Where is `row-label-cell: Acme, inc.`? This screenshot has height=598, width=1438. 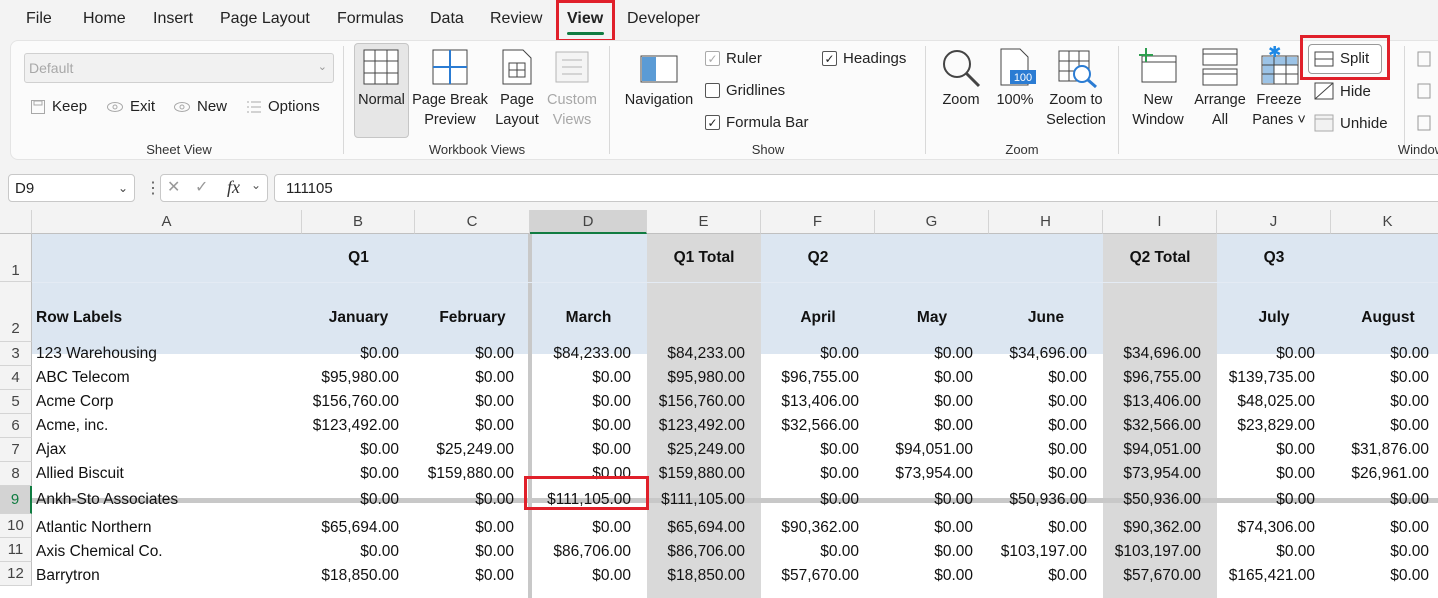
row-label-cell: Acme, inc. is located at coordinates (162, 426).